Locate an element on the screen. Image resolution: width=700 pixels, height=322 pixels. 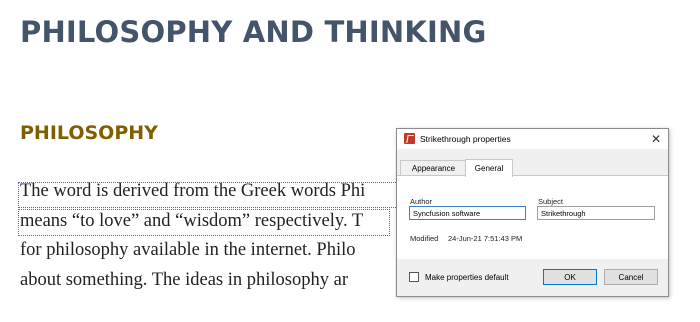
tab-appearance: Appearance is located at coordinates (433, 168).